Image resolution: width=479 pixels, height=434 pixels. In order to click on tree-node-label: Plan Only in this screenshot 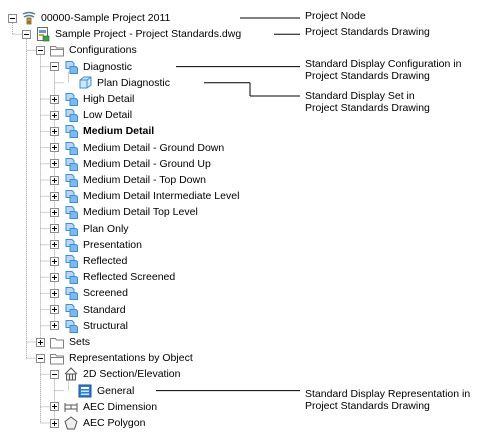, I will do `click(106, 228)`.